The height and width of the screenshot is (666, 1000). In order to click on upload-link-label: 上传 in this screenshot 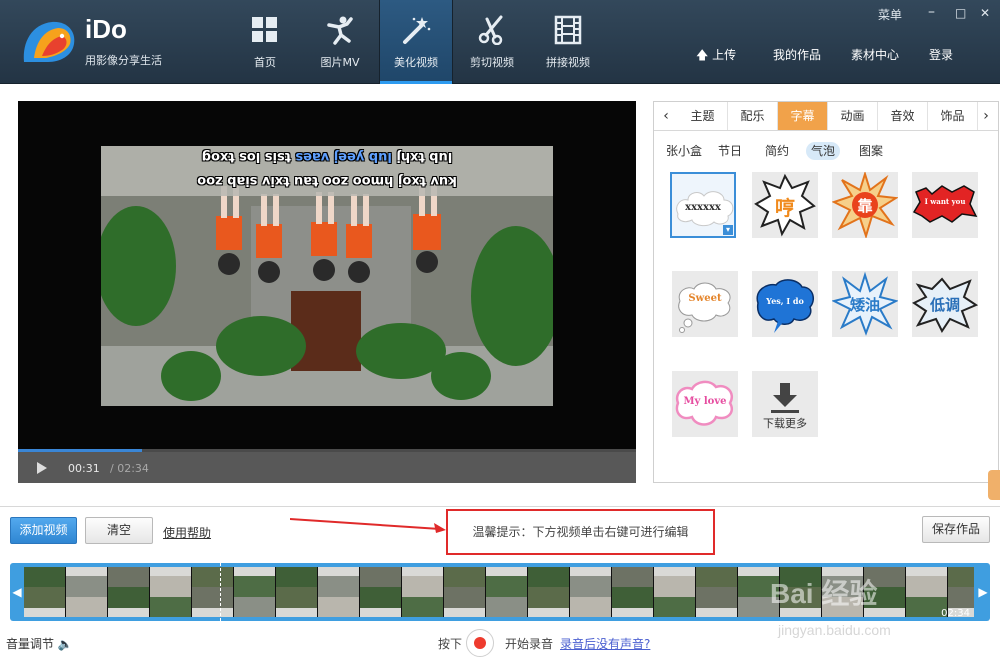, I will do `click(724, 55)`.